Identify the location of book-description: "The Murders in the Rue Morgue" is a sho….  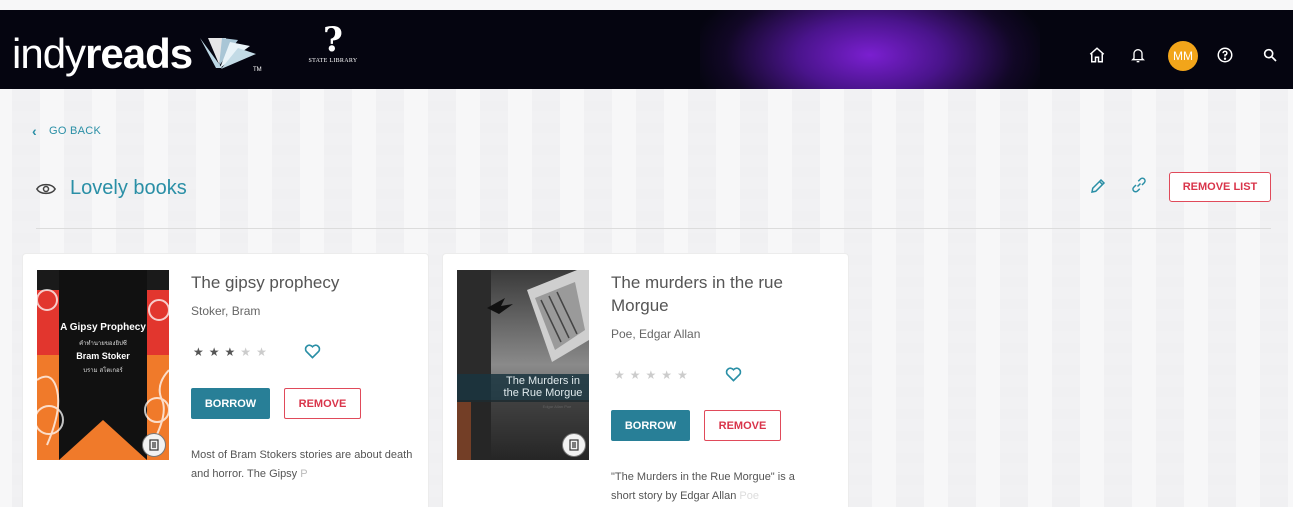
(723, 487).